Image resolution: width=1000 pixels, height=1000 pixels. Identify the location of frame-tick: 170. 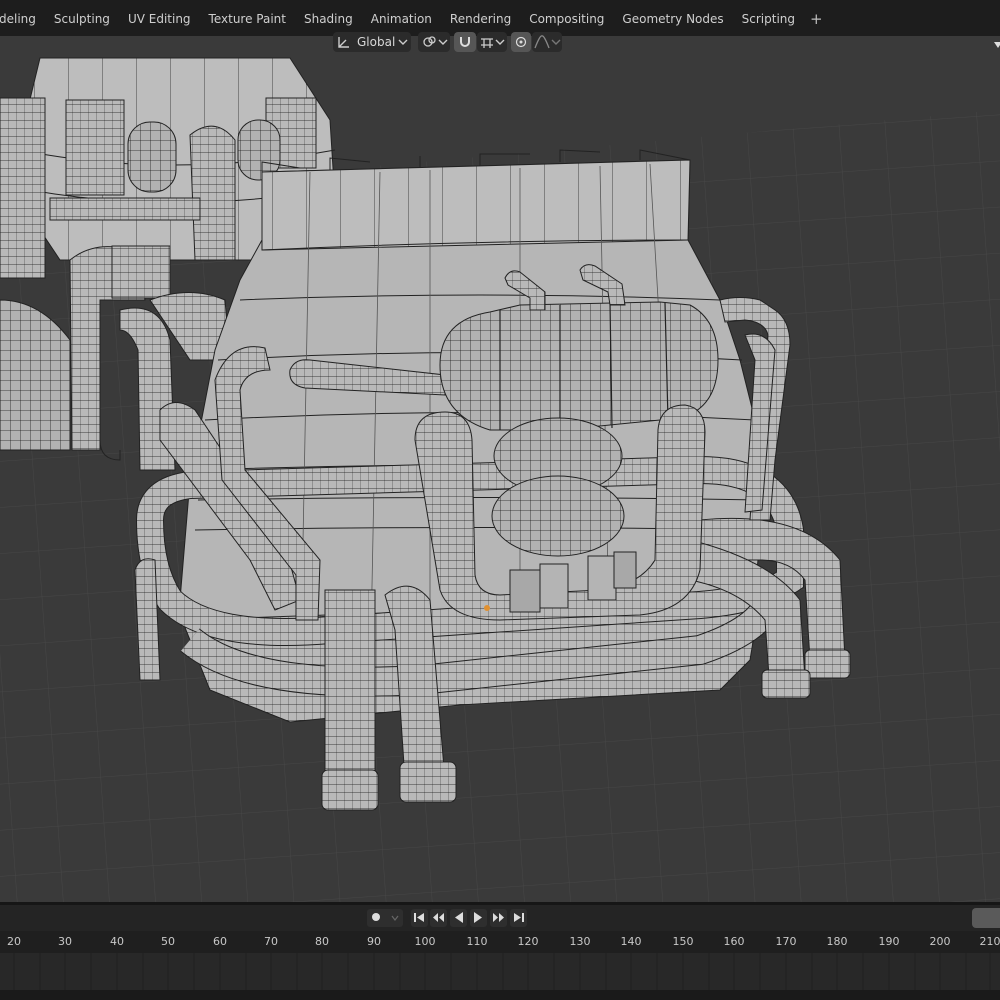
(786, 941).